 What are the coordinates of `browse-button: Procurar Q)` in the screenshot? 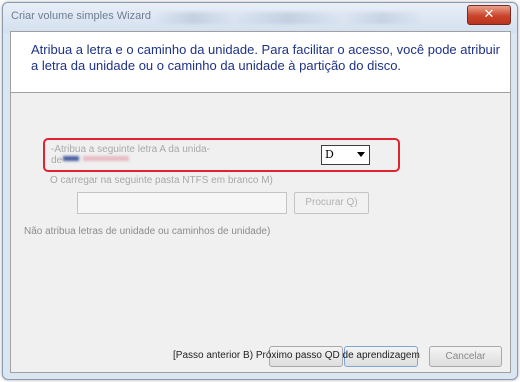 It's located at (331, 203).